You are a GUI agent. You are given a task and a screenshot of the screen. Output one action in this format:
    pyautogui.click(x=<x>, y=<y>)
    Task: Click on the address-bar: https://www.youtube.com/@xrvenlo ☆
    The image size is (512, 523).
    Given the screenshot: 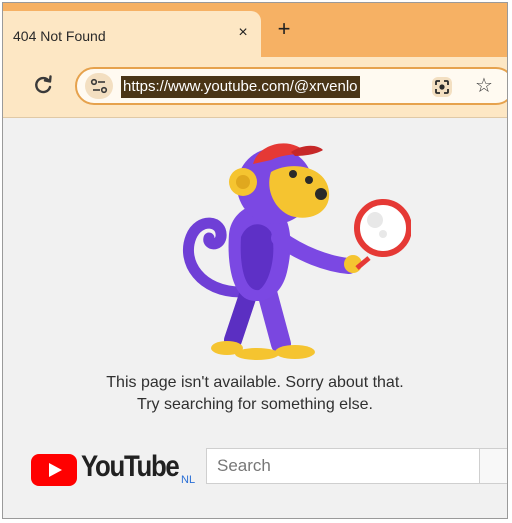 What is the action you would take?
    pyautogui.click(x=291, y=86)
    